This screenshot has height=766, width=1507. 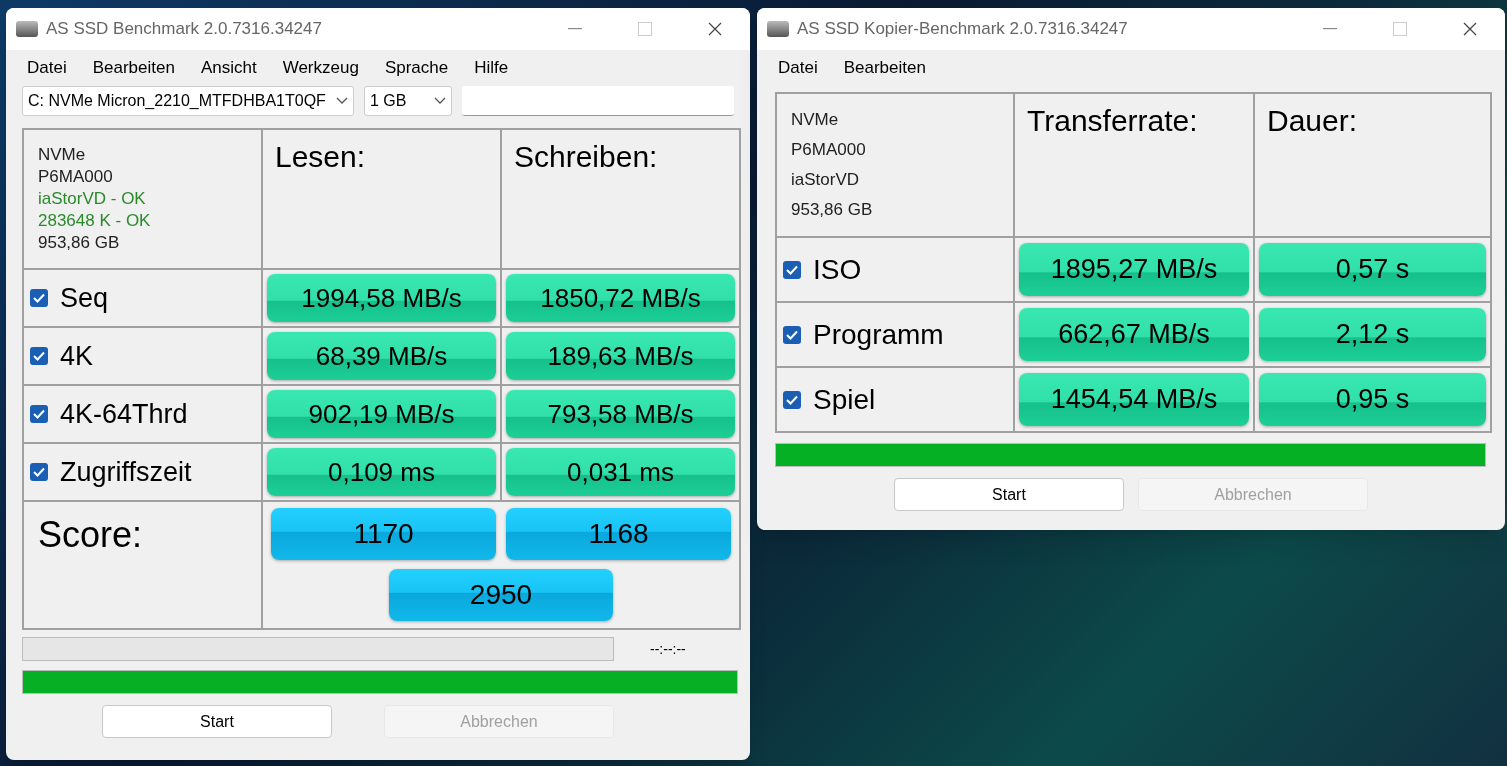 I want to click on menu-item: Werkzeug, so click(x=320, y=68).